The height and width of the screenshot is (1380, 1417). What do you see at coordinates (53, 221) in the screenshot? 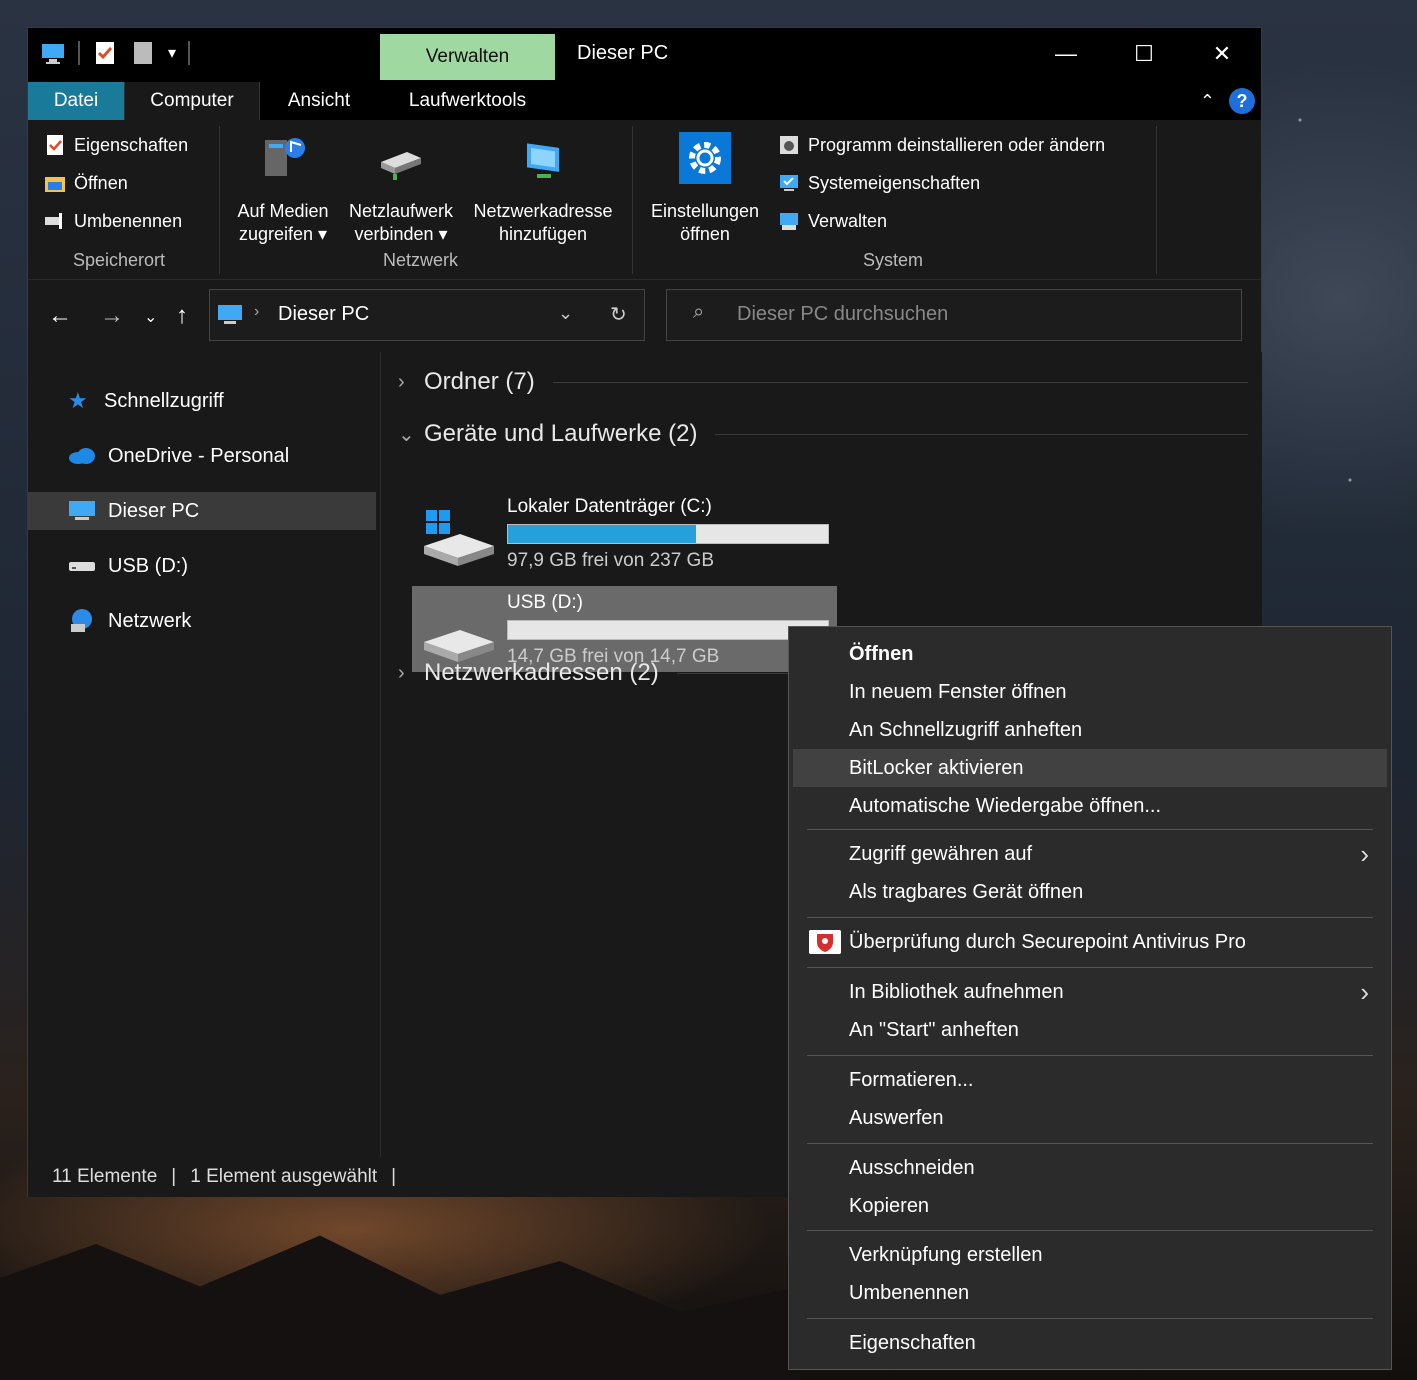
I see `rename-icon` at bounding box center [53, 221].